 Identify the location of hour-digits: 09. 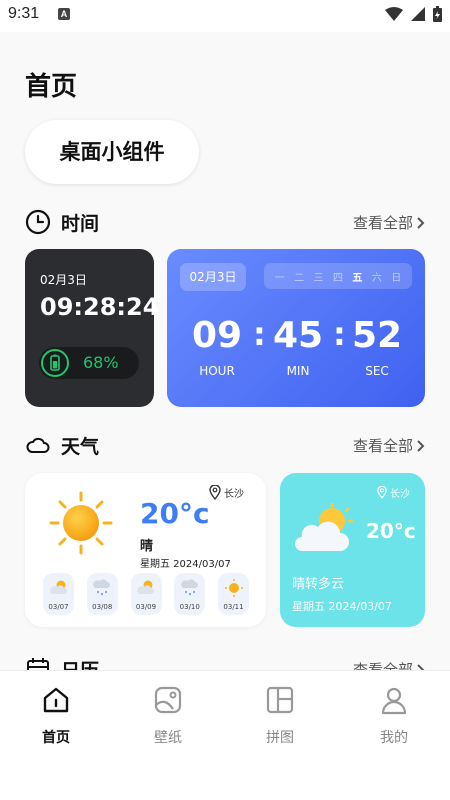
(217, 335).